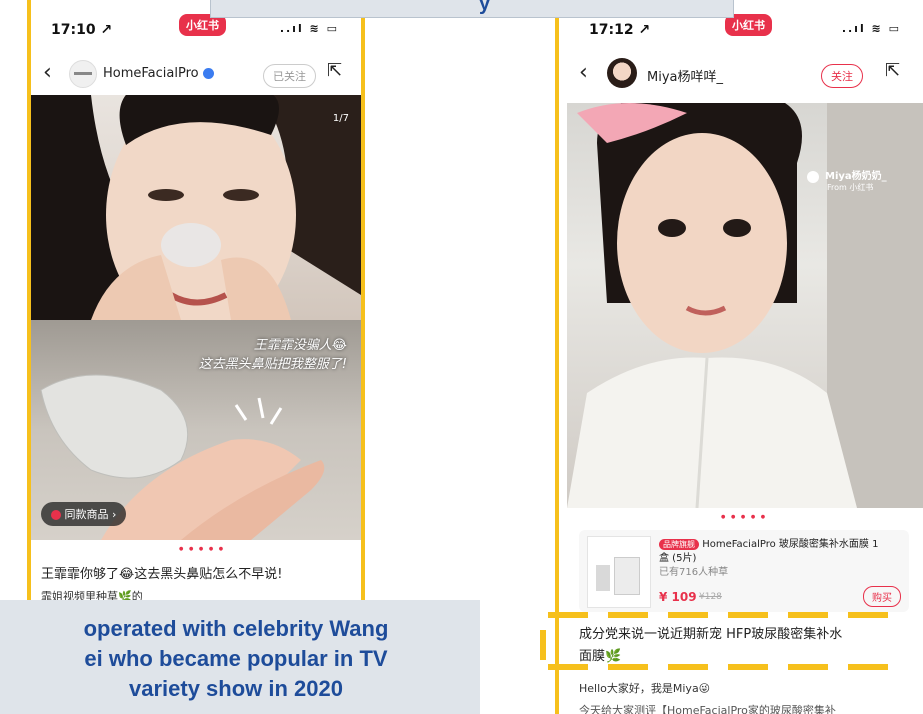 Image resolution: width=923 pixels, height=714 pixels. Describe the element at coordinates (236, 628) in the screenshot. I see `banner-line-1: operated with celebrity Wang` at that location.